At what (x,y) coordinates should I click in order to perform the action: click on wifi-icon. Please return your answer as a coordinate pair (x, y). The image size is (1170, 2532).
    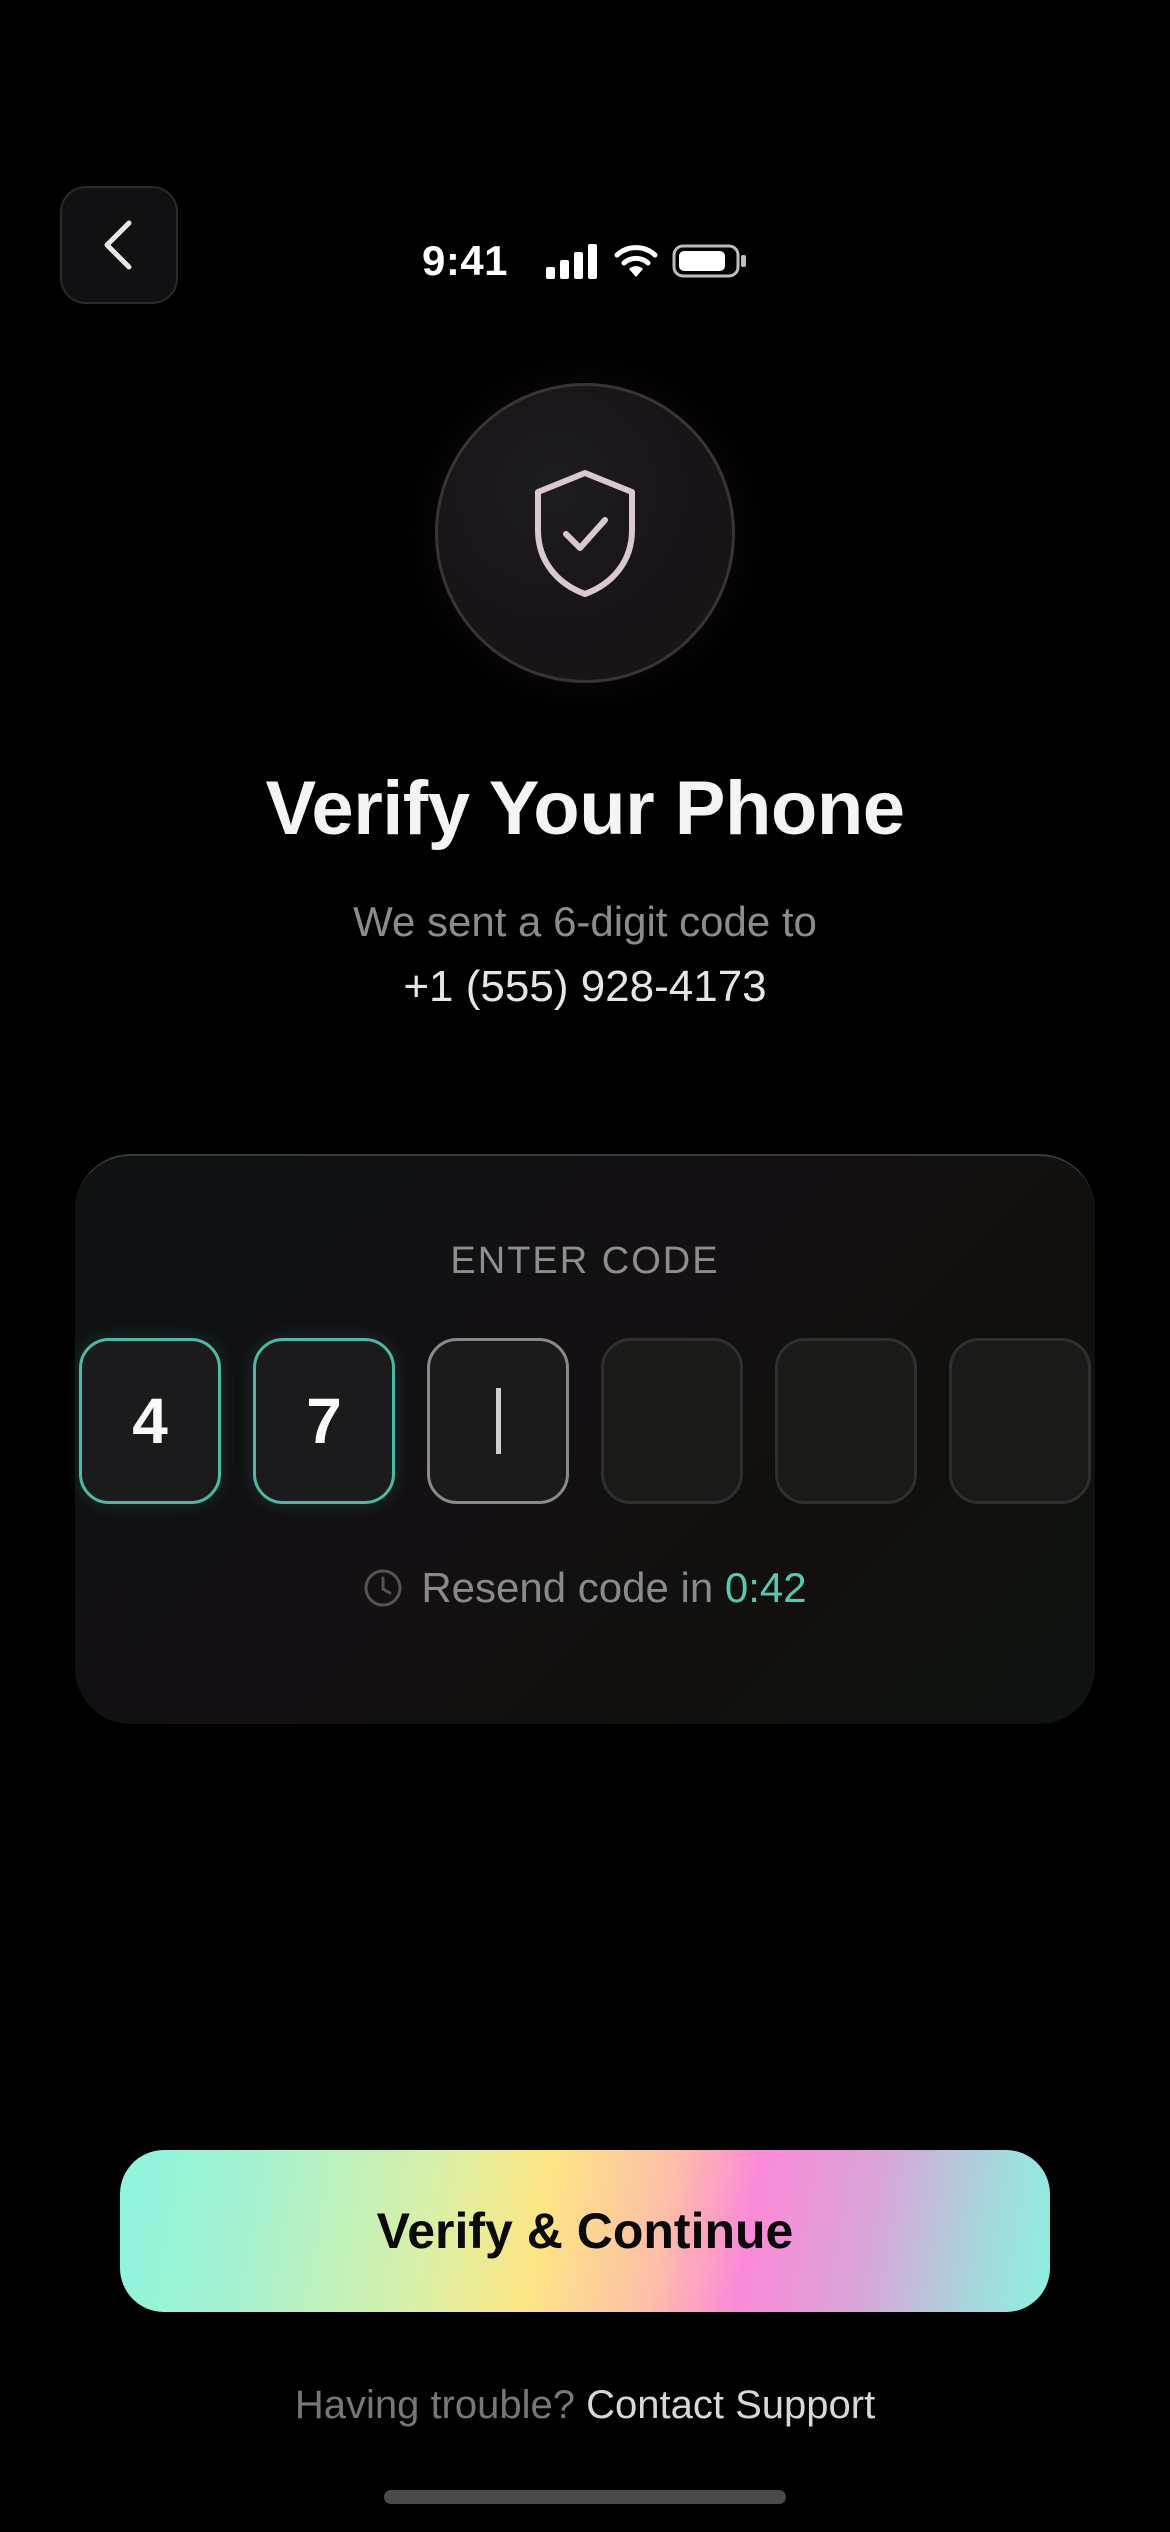
    Looking at the image, I should click on (636, 261).